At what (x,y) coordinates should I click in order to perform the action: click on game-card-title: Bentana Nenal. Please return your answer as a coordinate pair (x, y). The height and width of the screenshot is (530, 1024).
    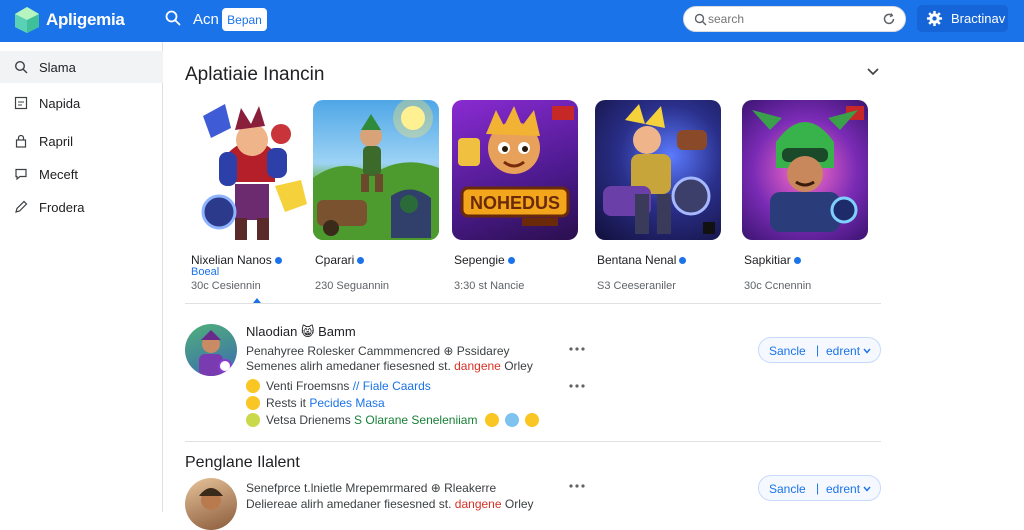
    Looking at the image, I should click on (642, 260).